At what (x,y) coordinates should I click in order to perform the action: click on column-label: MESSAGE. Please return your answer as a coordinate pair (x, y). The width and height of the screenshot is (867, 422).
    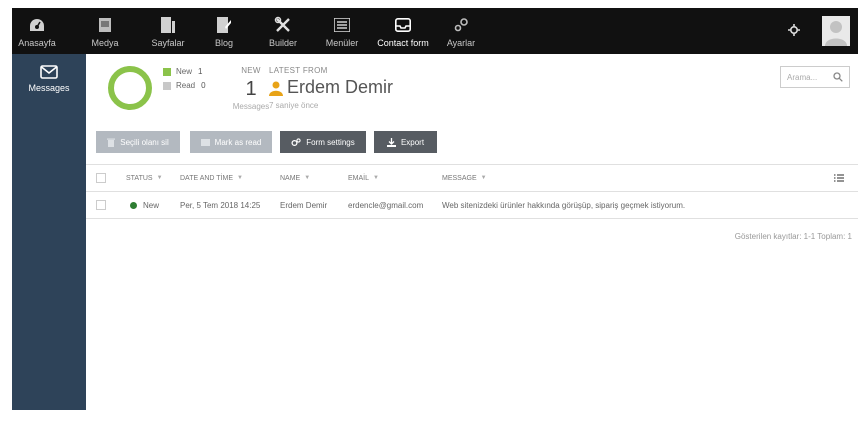
    Looking at the image, I should click on (459, 178).